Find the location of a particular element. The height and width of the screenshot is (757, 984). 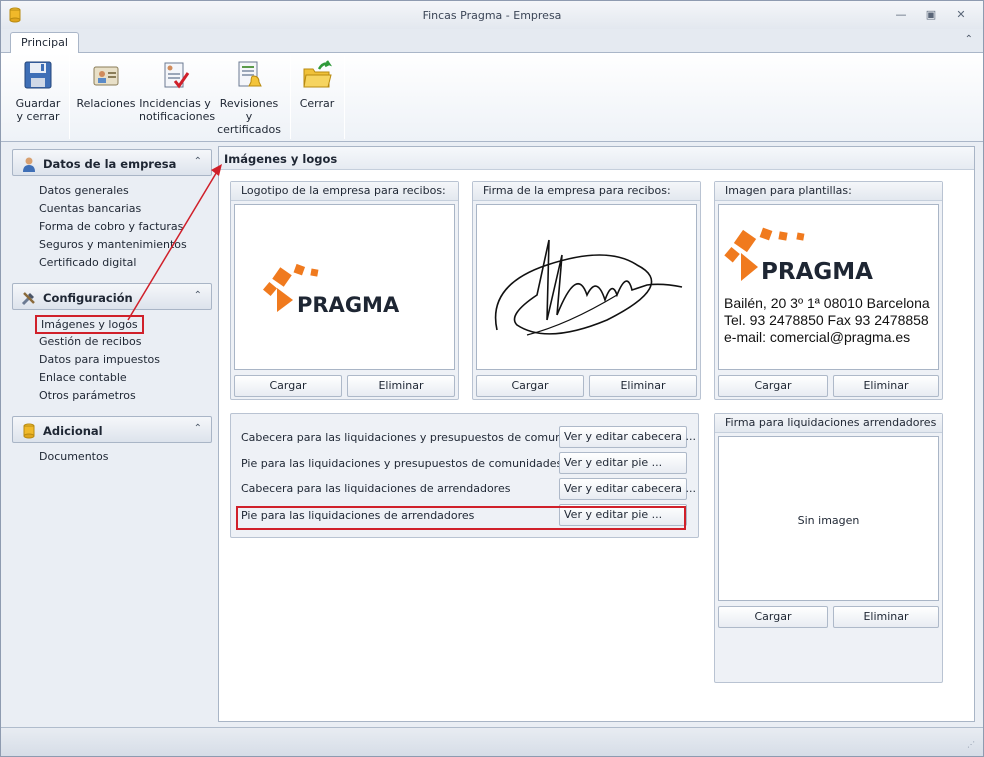

highlight-box is located at coordinates (461, 518).